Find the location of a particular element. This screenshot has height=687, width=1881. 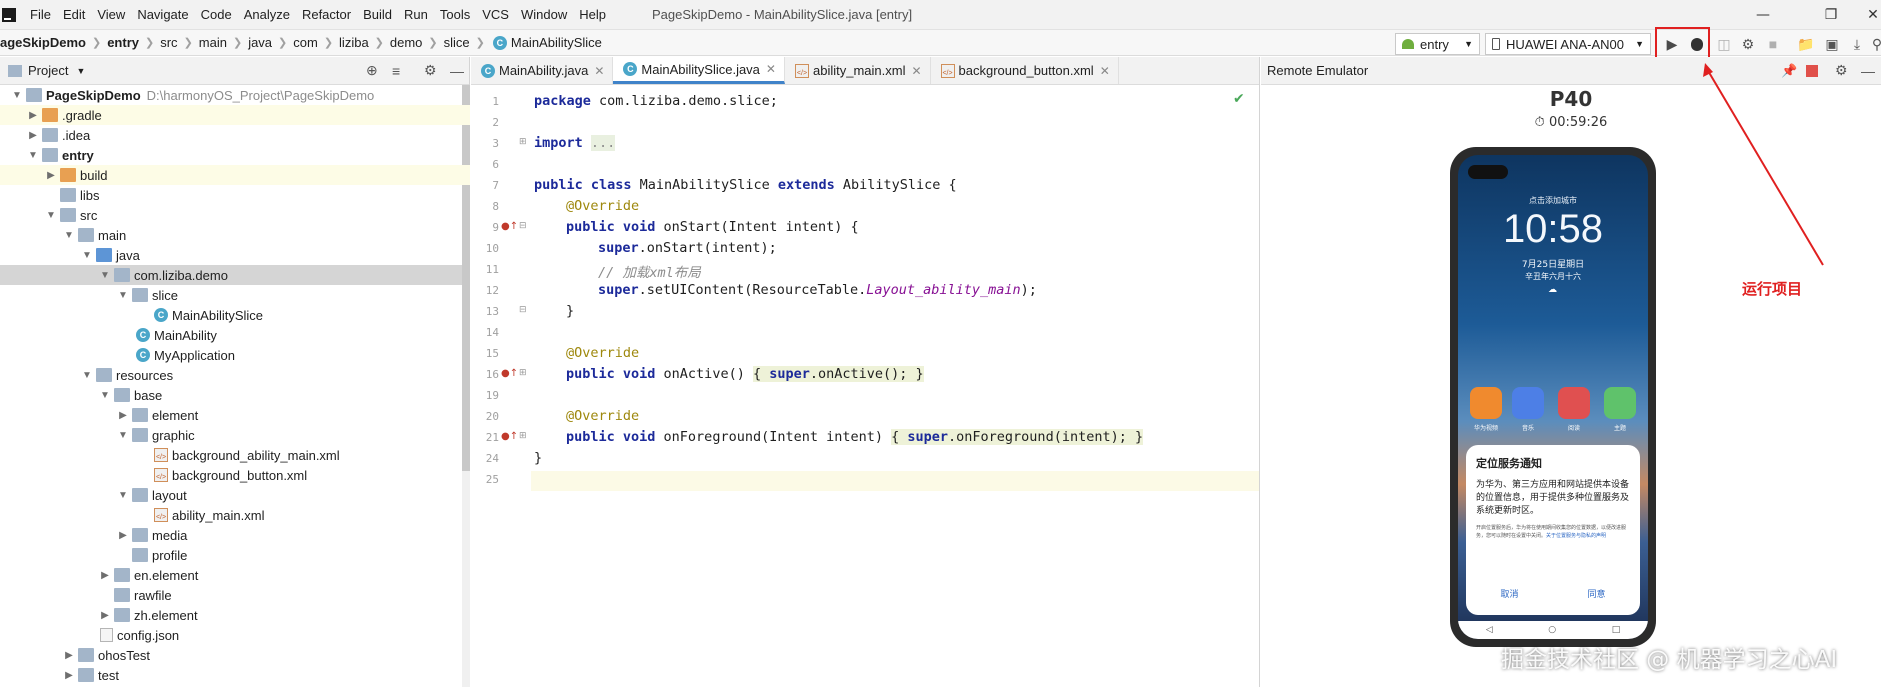

project-structure-button: 📁 is located at coordinates (1806, 44).